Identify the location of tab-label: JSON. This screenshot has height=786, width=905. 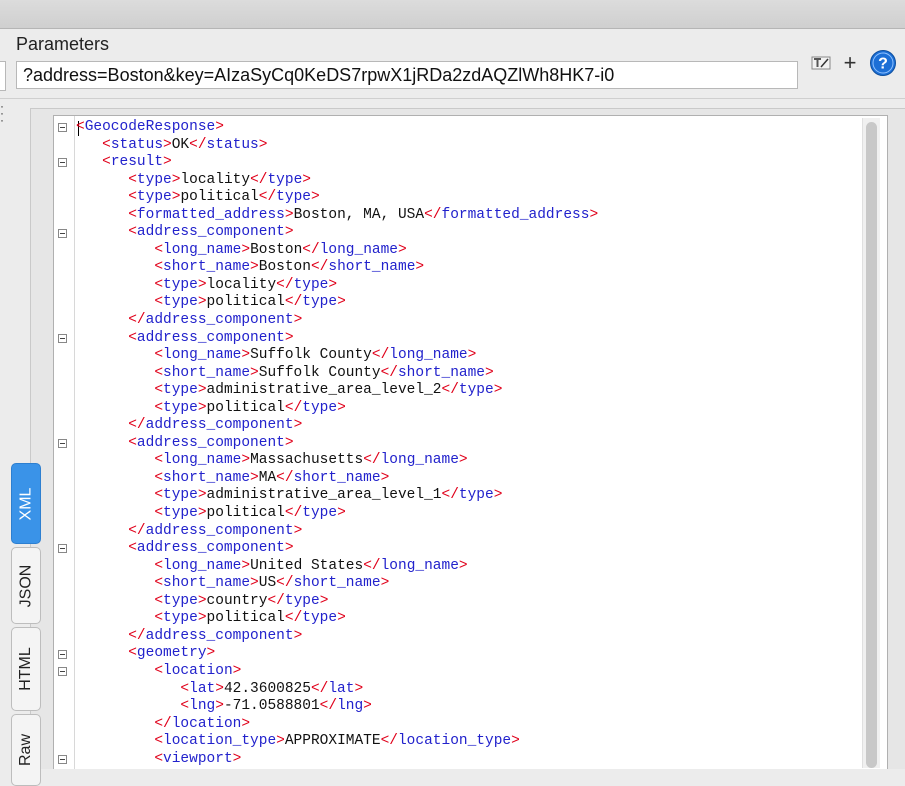
(26, 585).